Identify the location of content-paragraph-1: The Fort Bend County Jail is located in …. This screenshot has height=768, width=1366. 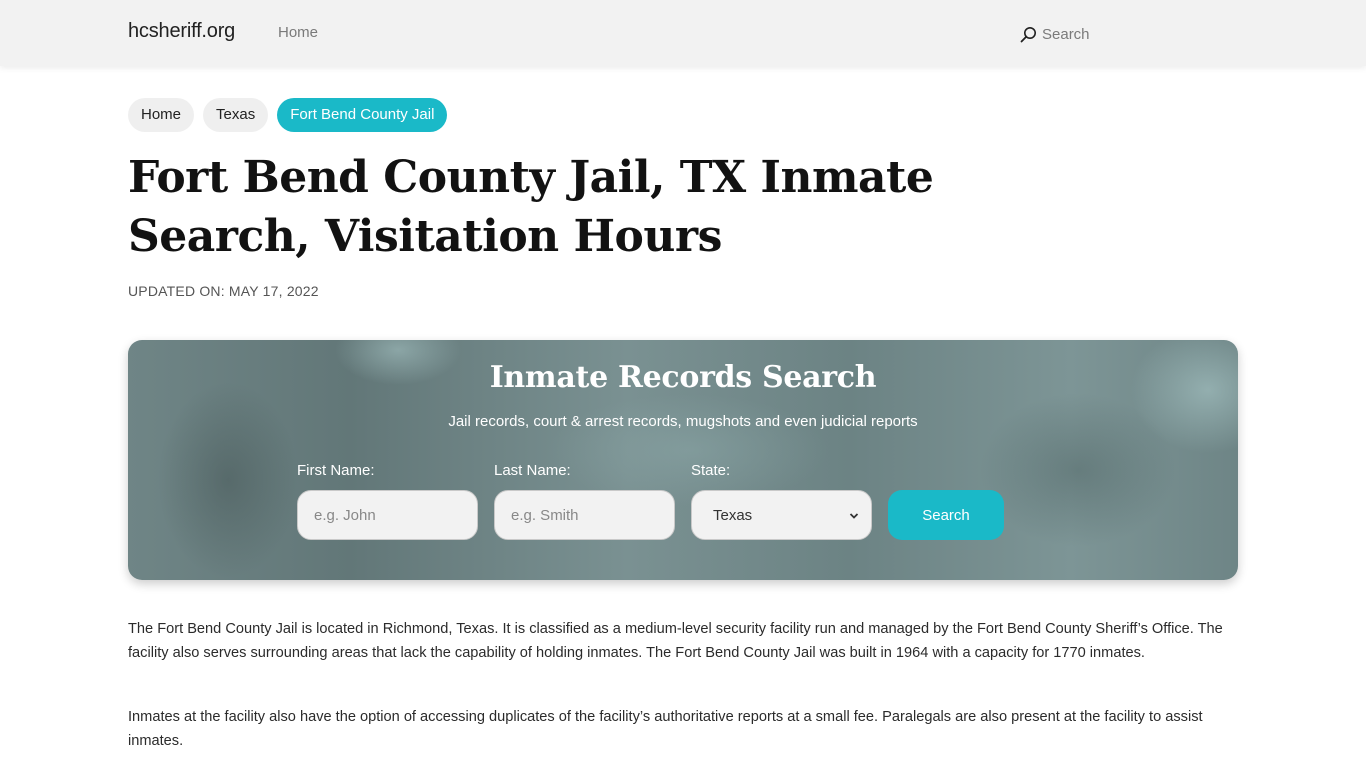
(675, 641).